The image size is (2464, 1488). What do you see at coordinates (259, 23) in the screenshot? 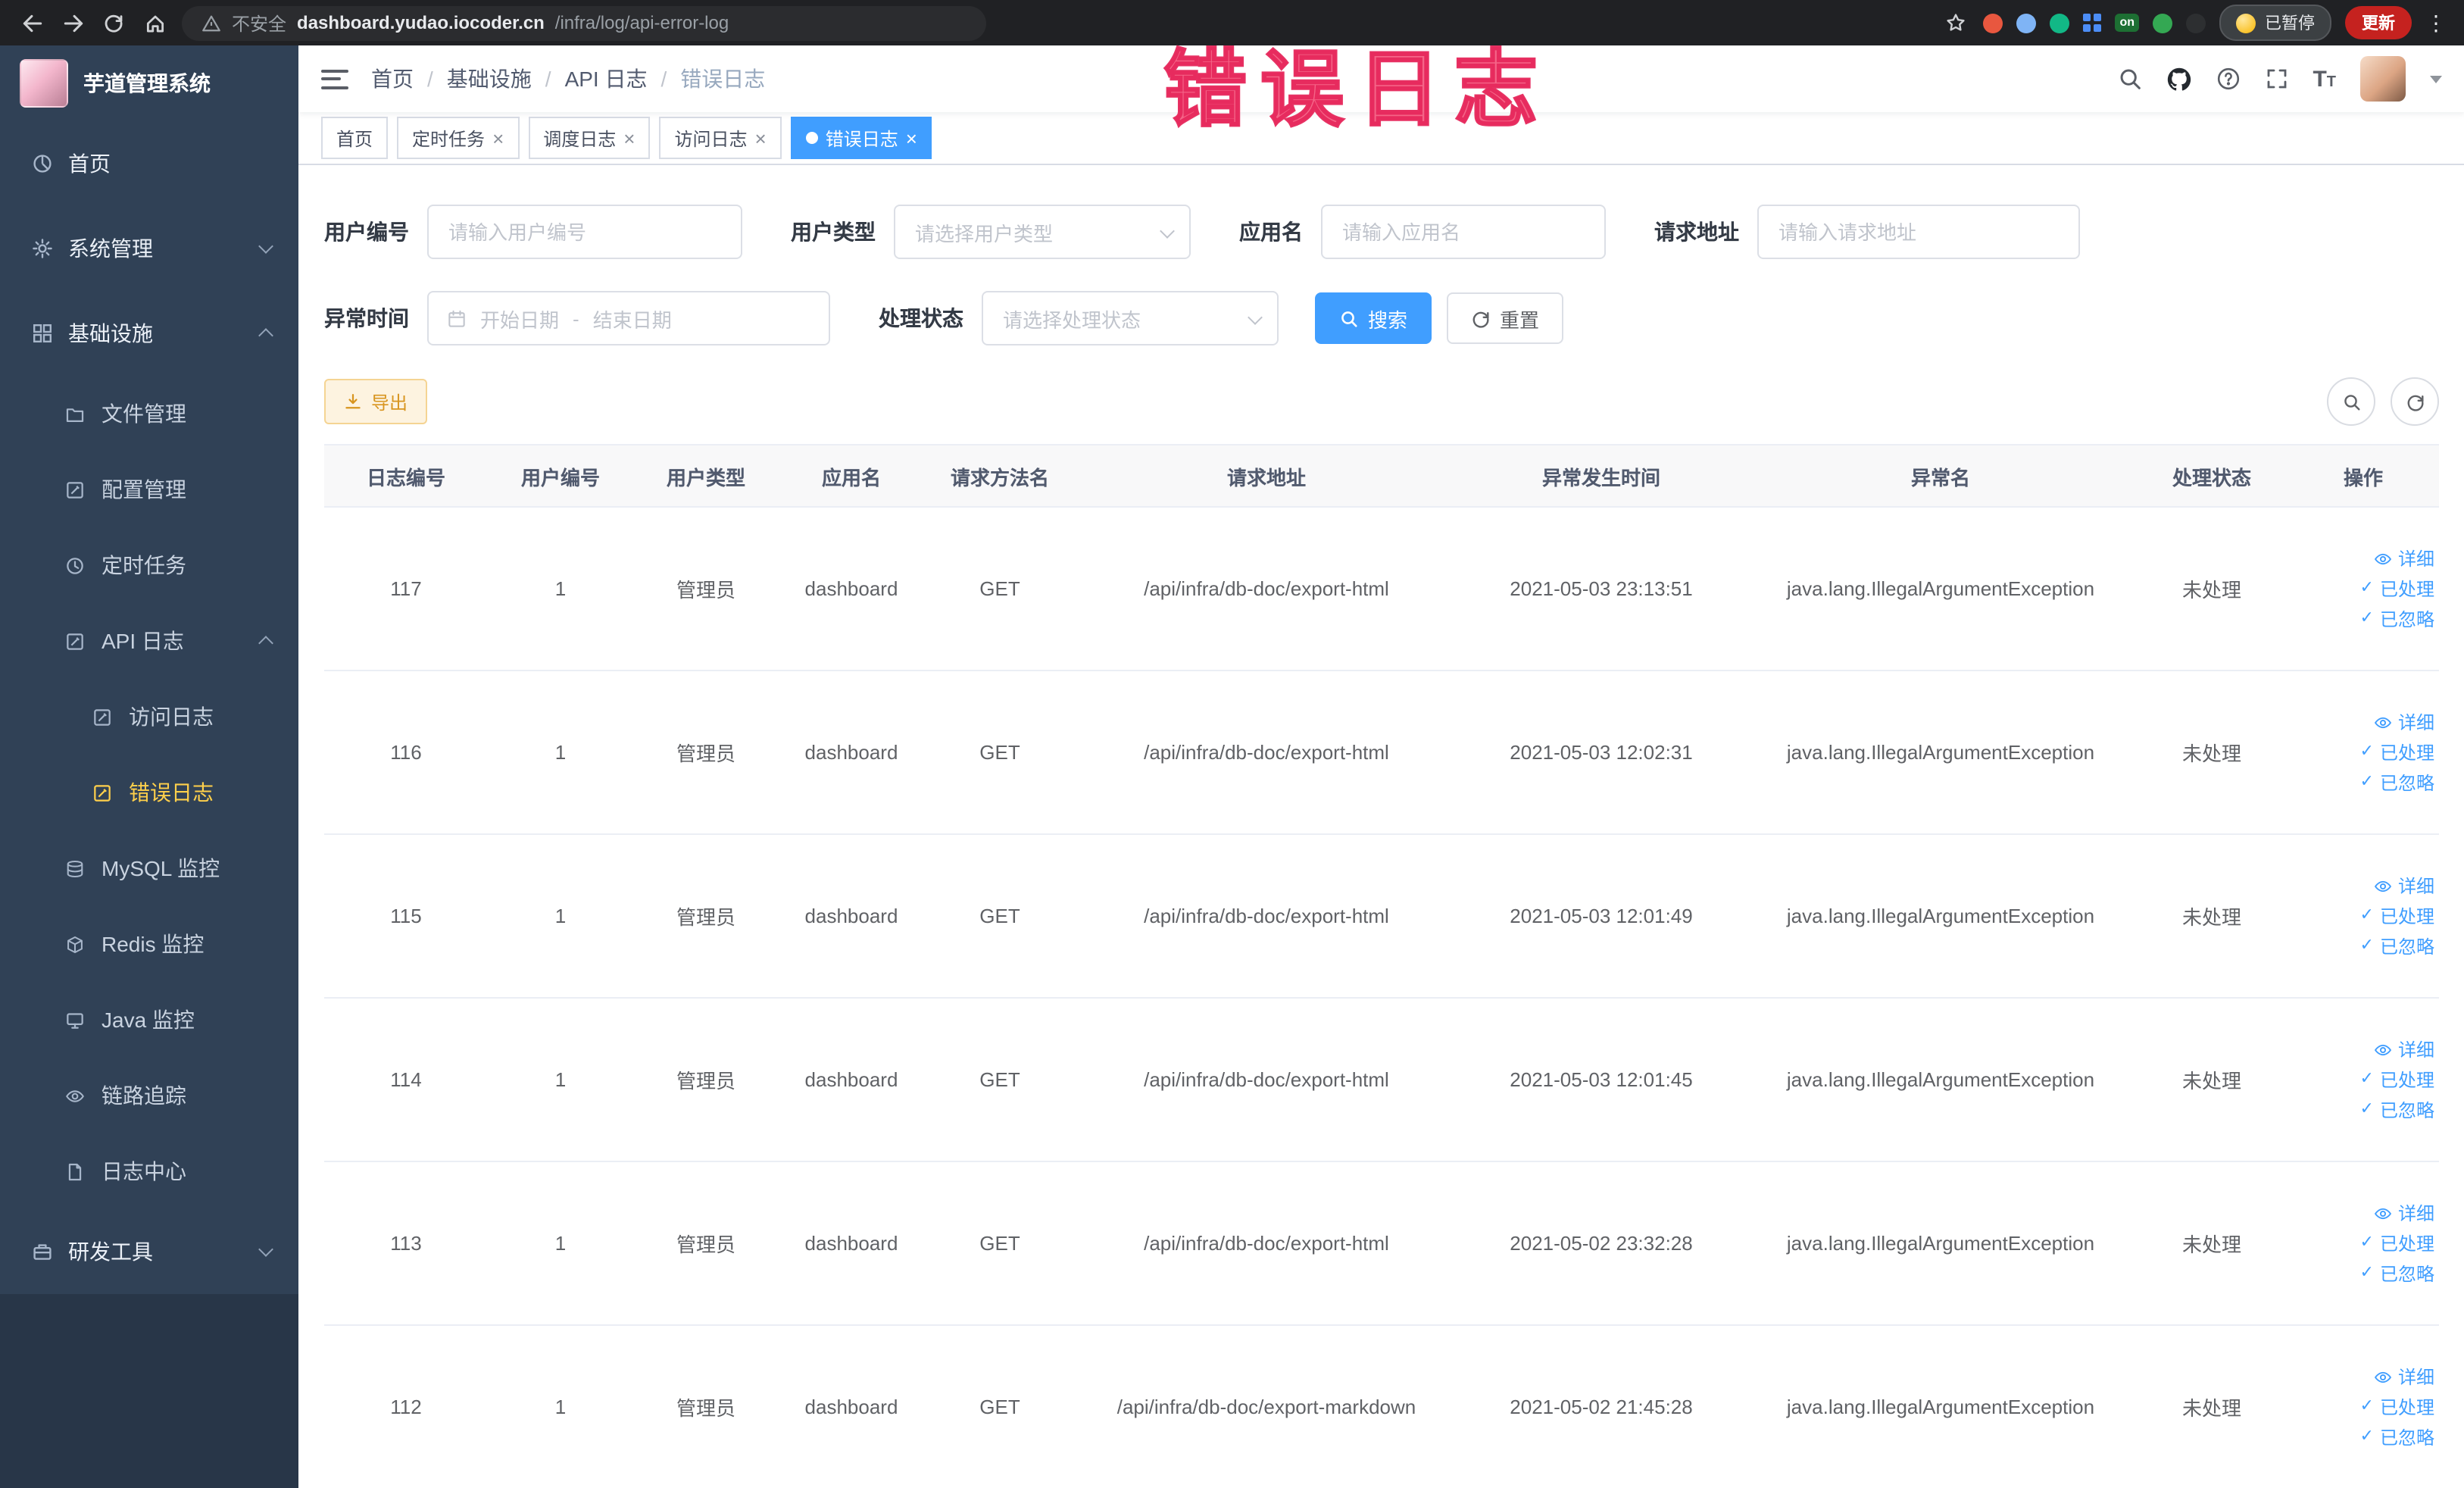
I see `security-label: 不安全` at bounding box center [259, 23].